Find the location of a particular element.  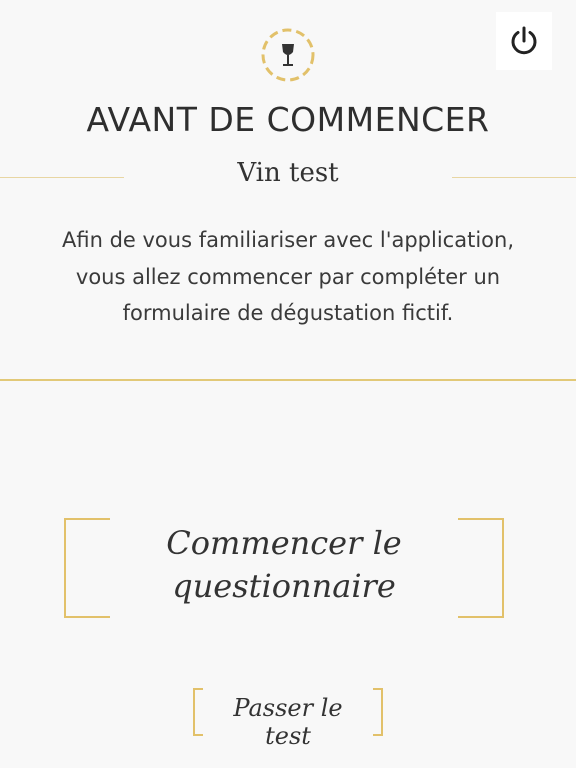

power-button is located at coordinates (524, 41).